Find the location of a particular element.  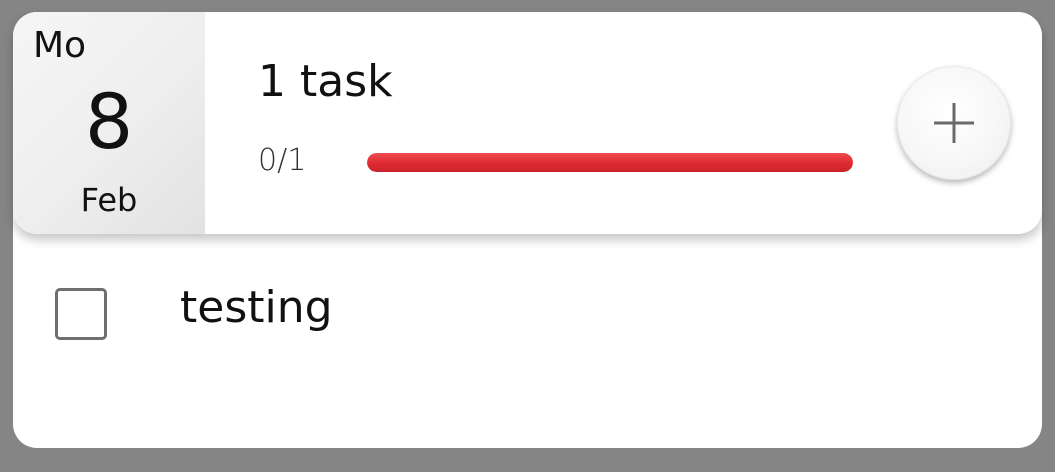

progress-fill is located at coordinates (610, 162).